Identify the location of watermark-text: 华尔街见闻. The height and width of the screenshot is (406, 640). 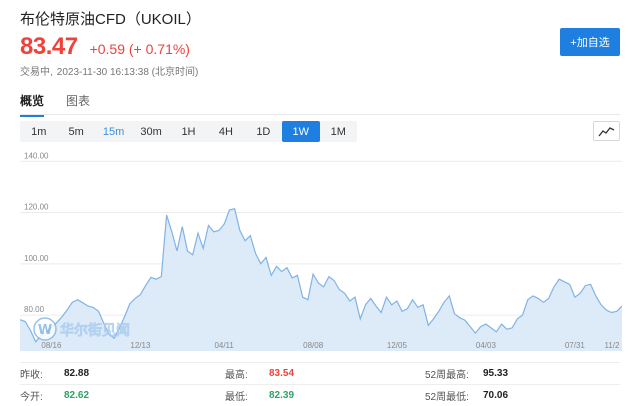
(95, 330).